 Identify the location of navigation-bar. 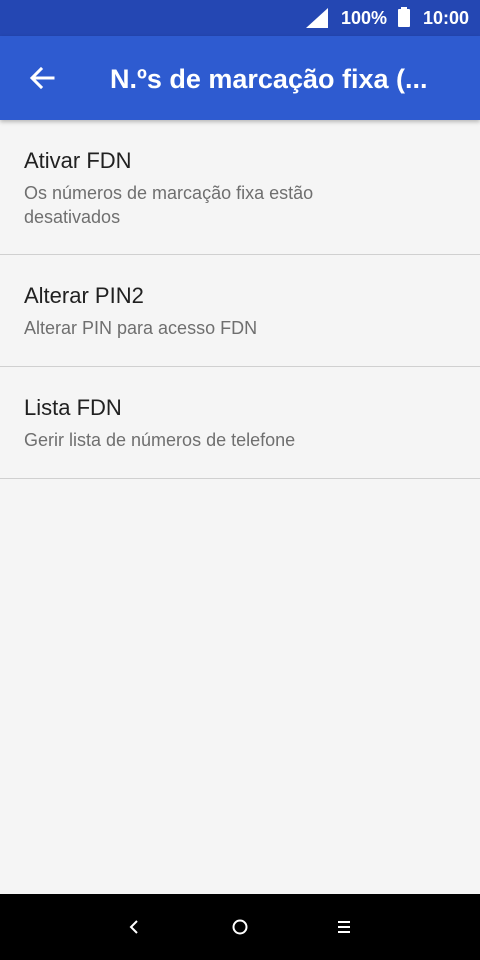
(240, 927).